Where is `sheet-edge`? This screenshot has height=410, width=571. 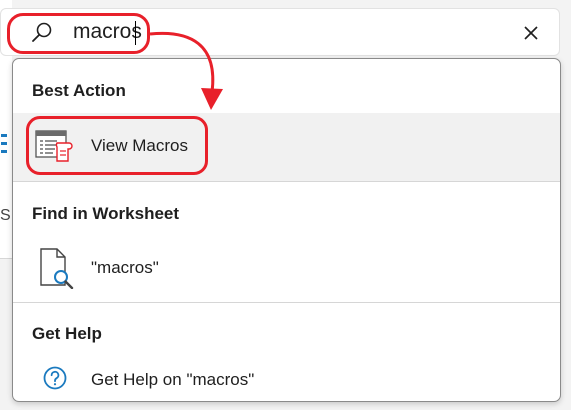
sheet-edge is located at coordinates (6, 158).